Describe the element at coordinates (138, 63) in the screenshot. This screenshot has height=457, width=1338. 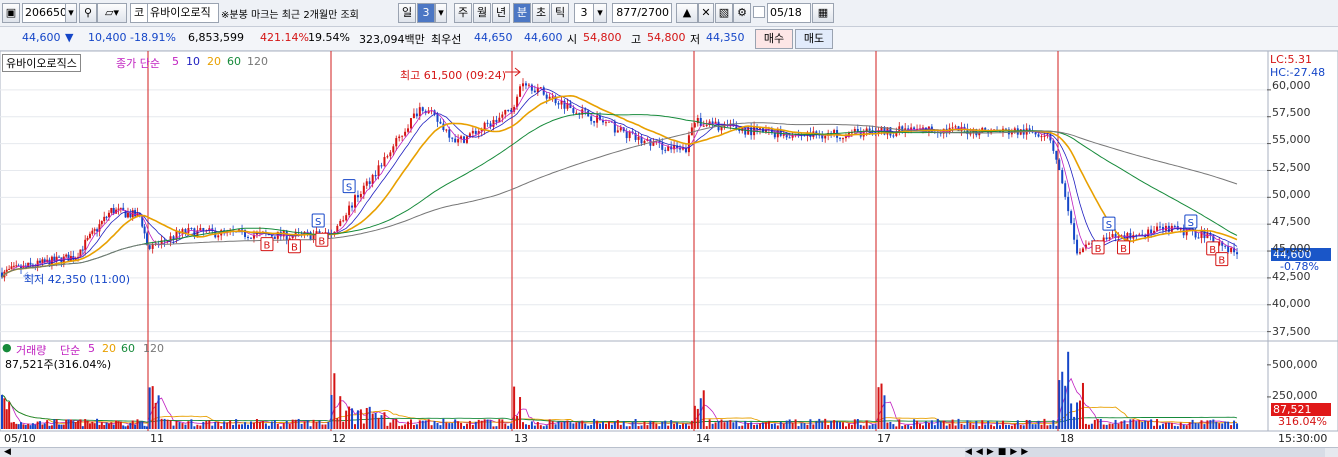
I see `ma-title: 종가 단순` at that location.